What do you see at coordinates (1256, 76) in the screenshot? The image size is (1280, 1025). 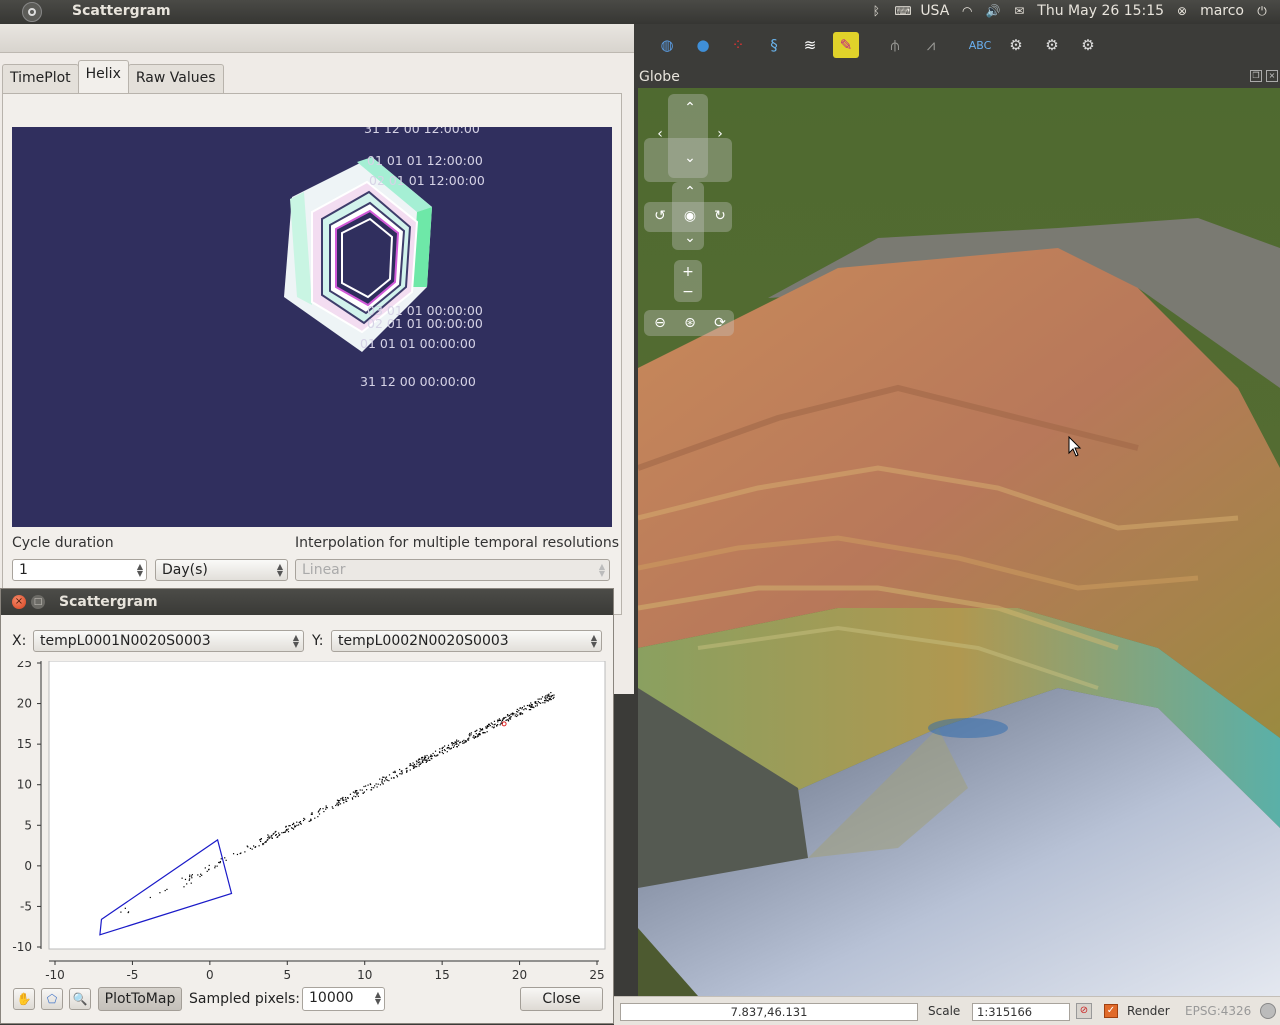 I see `float-panel-icon: ❐` at bounding box center [1256, 76].